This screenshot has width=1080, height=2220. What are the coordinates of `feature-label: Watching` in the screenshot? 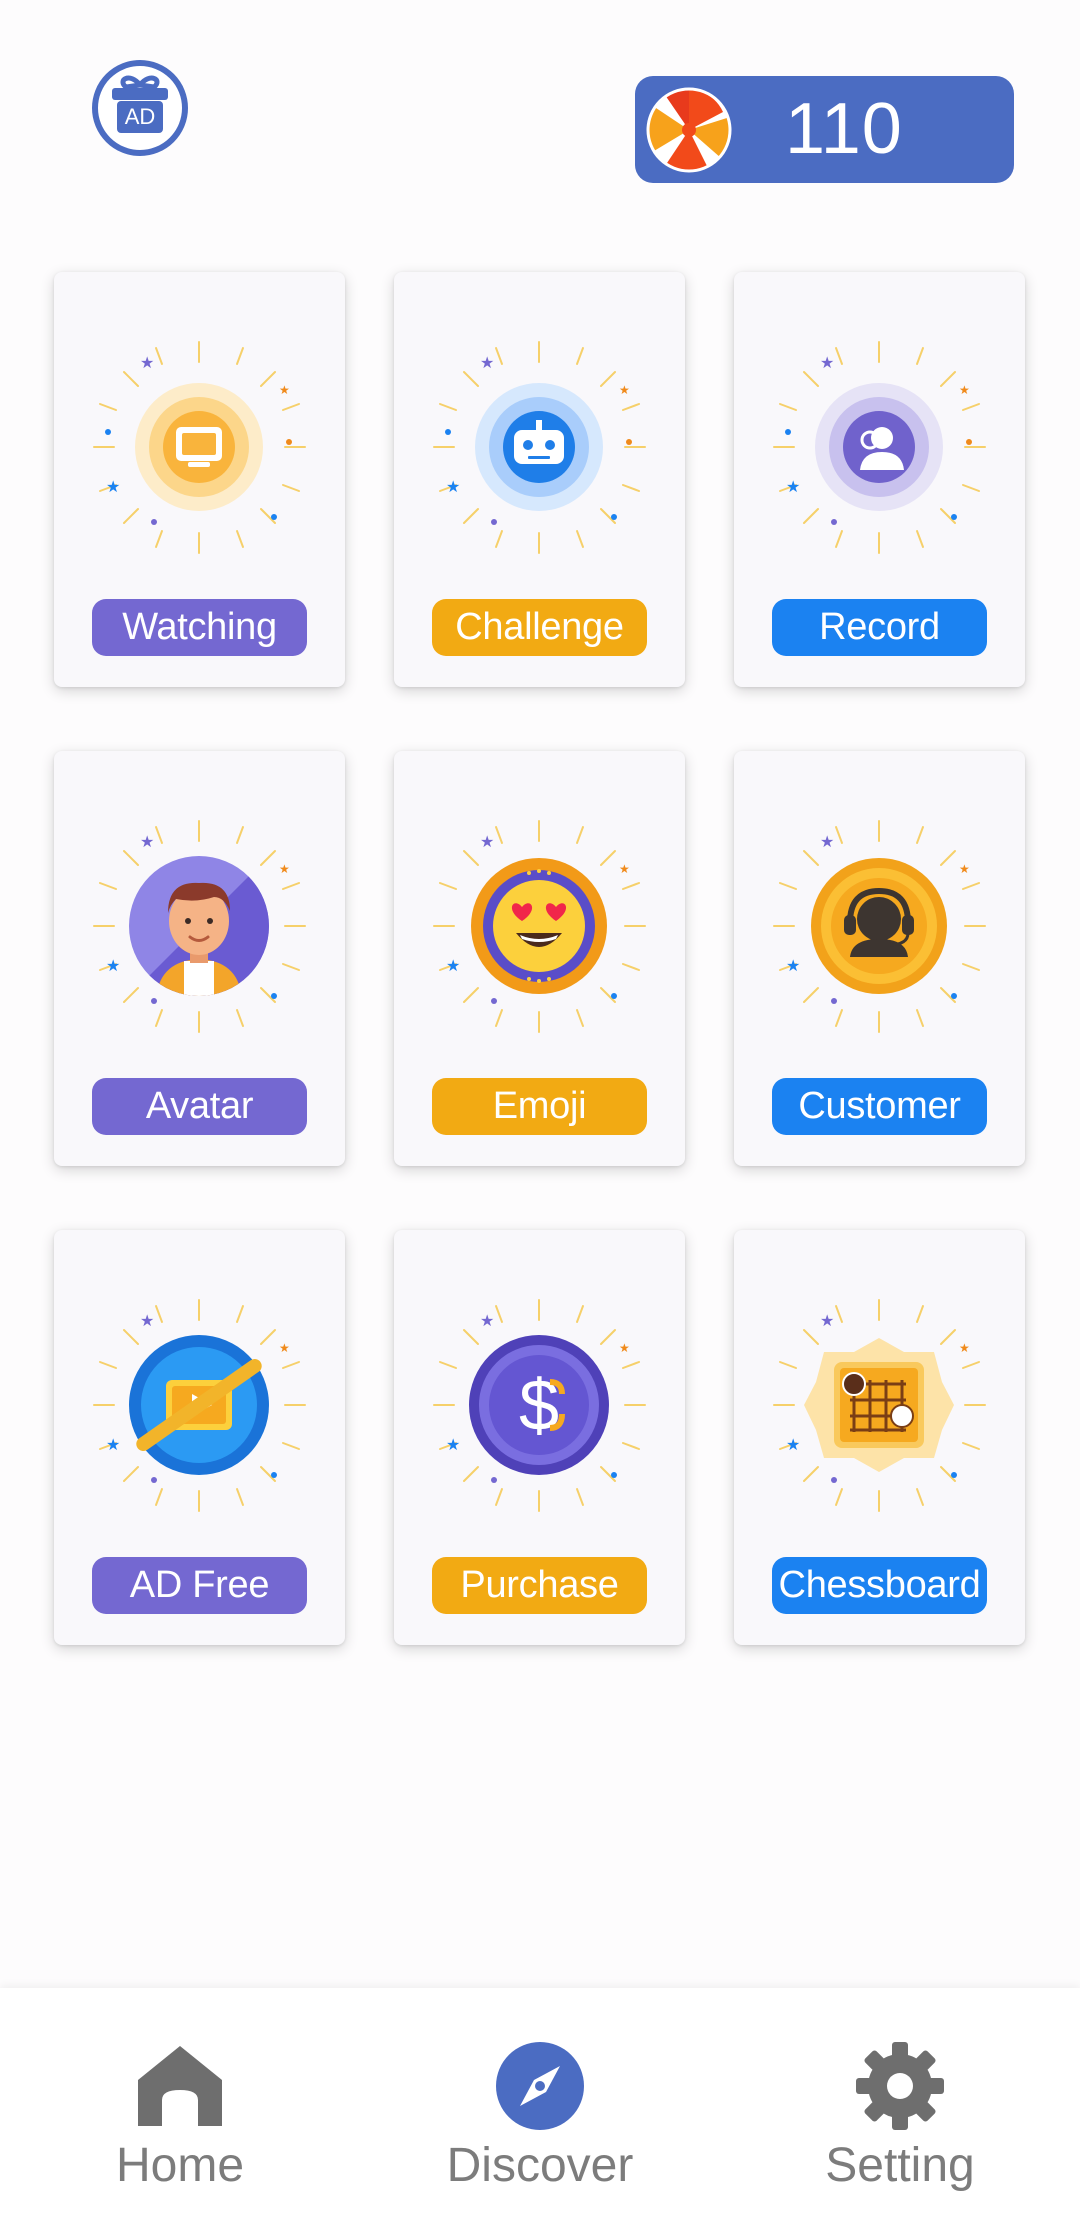 It's located at (199, 627).